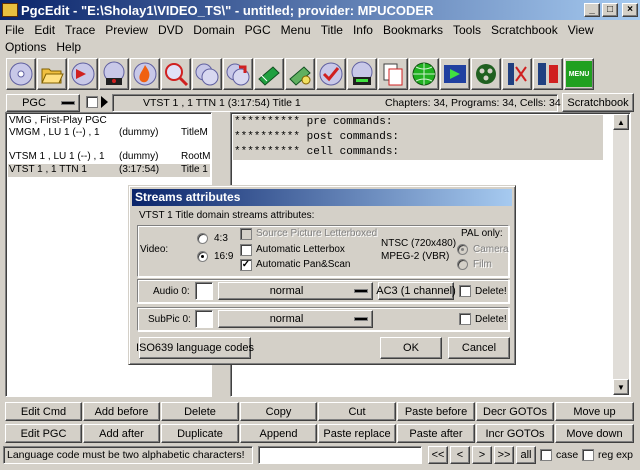  I want to click on pgc-combo-label: PGC, so click(34, 103).